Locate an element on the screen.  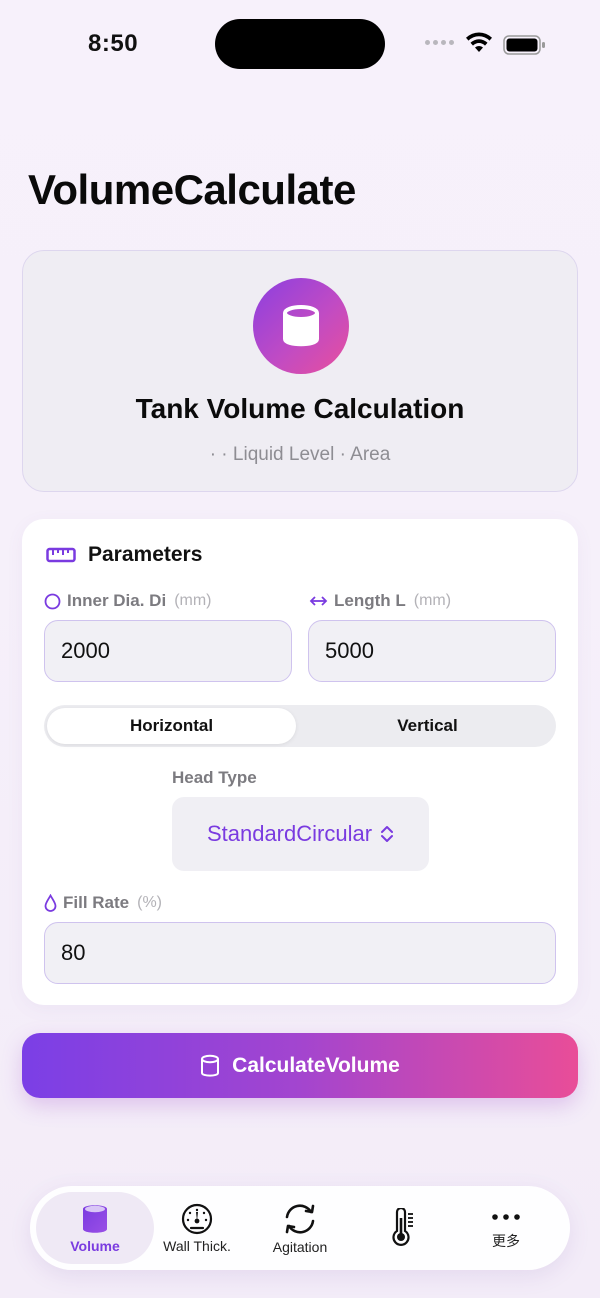
head-type-label: Head Type is located at coordinates (214, 777).